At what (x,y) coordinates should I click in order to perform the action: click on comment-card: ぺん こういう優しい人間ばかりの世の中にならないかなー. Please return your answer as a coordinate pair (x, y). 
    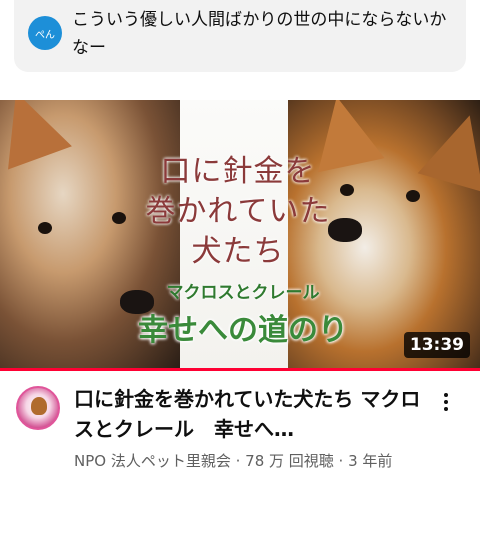
    Looking at the image, I should click on (240, 36).